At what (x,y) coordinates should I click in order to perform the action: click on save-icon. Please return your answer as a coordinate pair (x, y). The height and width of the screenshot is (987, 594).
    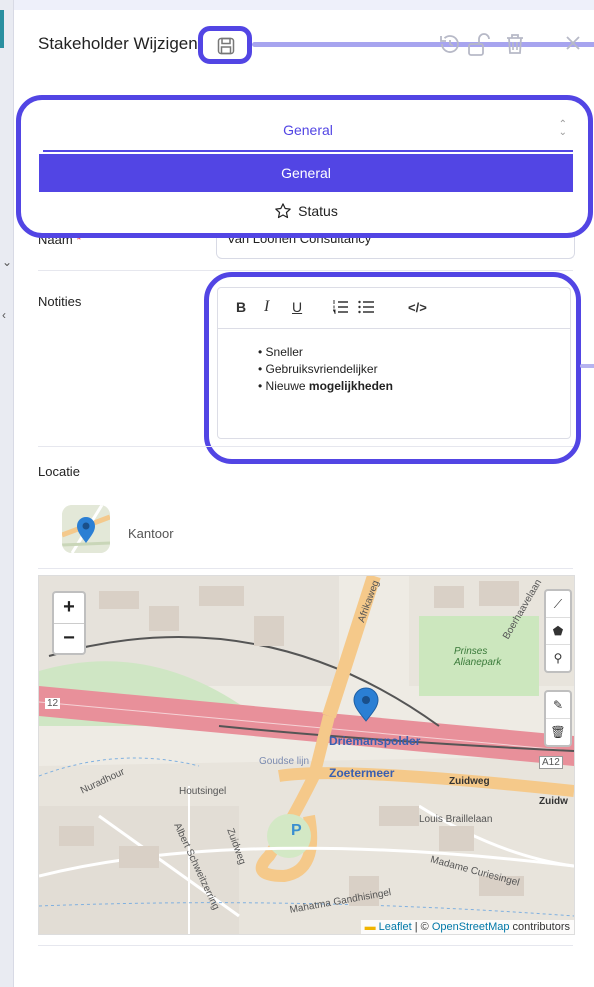
    Looking at the image, I should click on (226, 46).